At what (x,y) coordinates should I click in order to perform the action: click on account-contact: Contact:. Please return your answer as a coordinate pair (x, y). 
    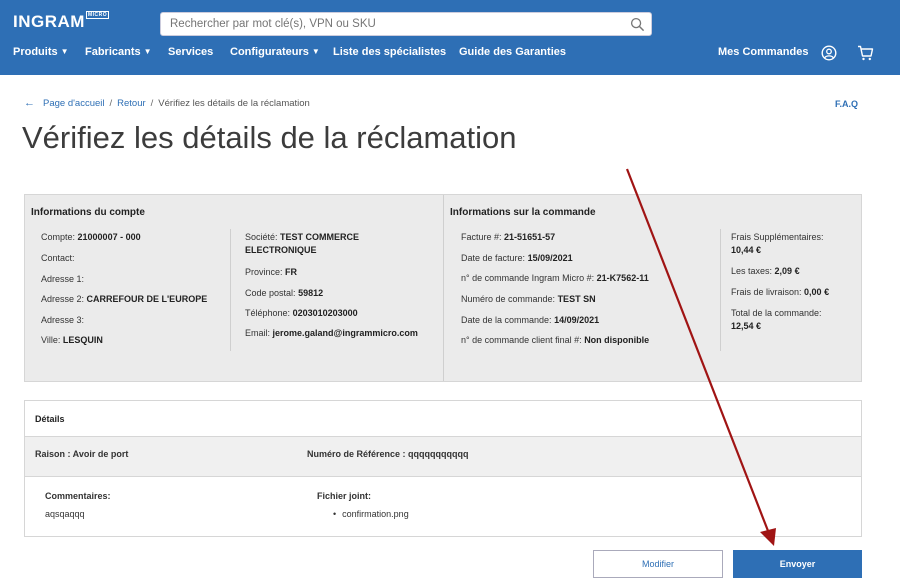
    Looking at the image, I should click on (58, 258).